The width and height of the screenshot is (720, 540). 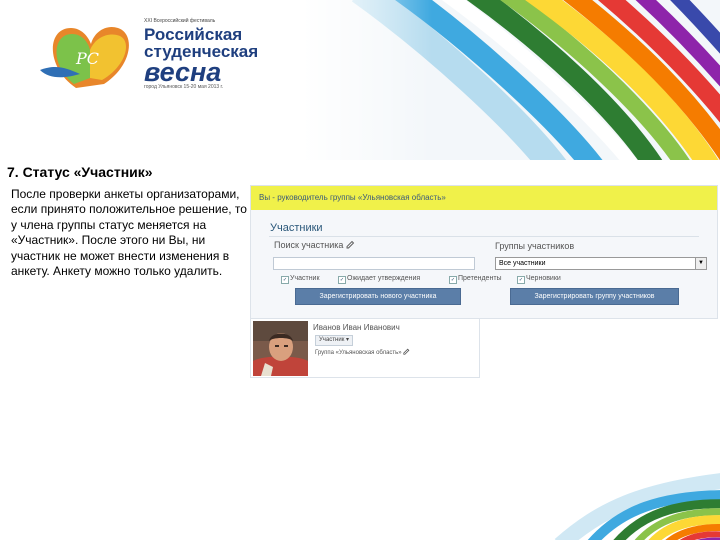 What do you see at coordinates (378, 296) in the screenshot?
I see `register-participant-button: Зарегистрировать нового участника` at bounding box center [378, 296].